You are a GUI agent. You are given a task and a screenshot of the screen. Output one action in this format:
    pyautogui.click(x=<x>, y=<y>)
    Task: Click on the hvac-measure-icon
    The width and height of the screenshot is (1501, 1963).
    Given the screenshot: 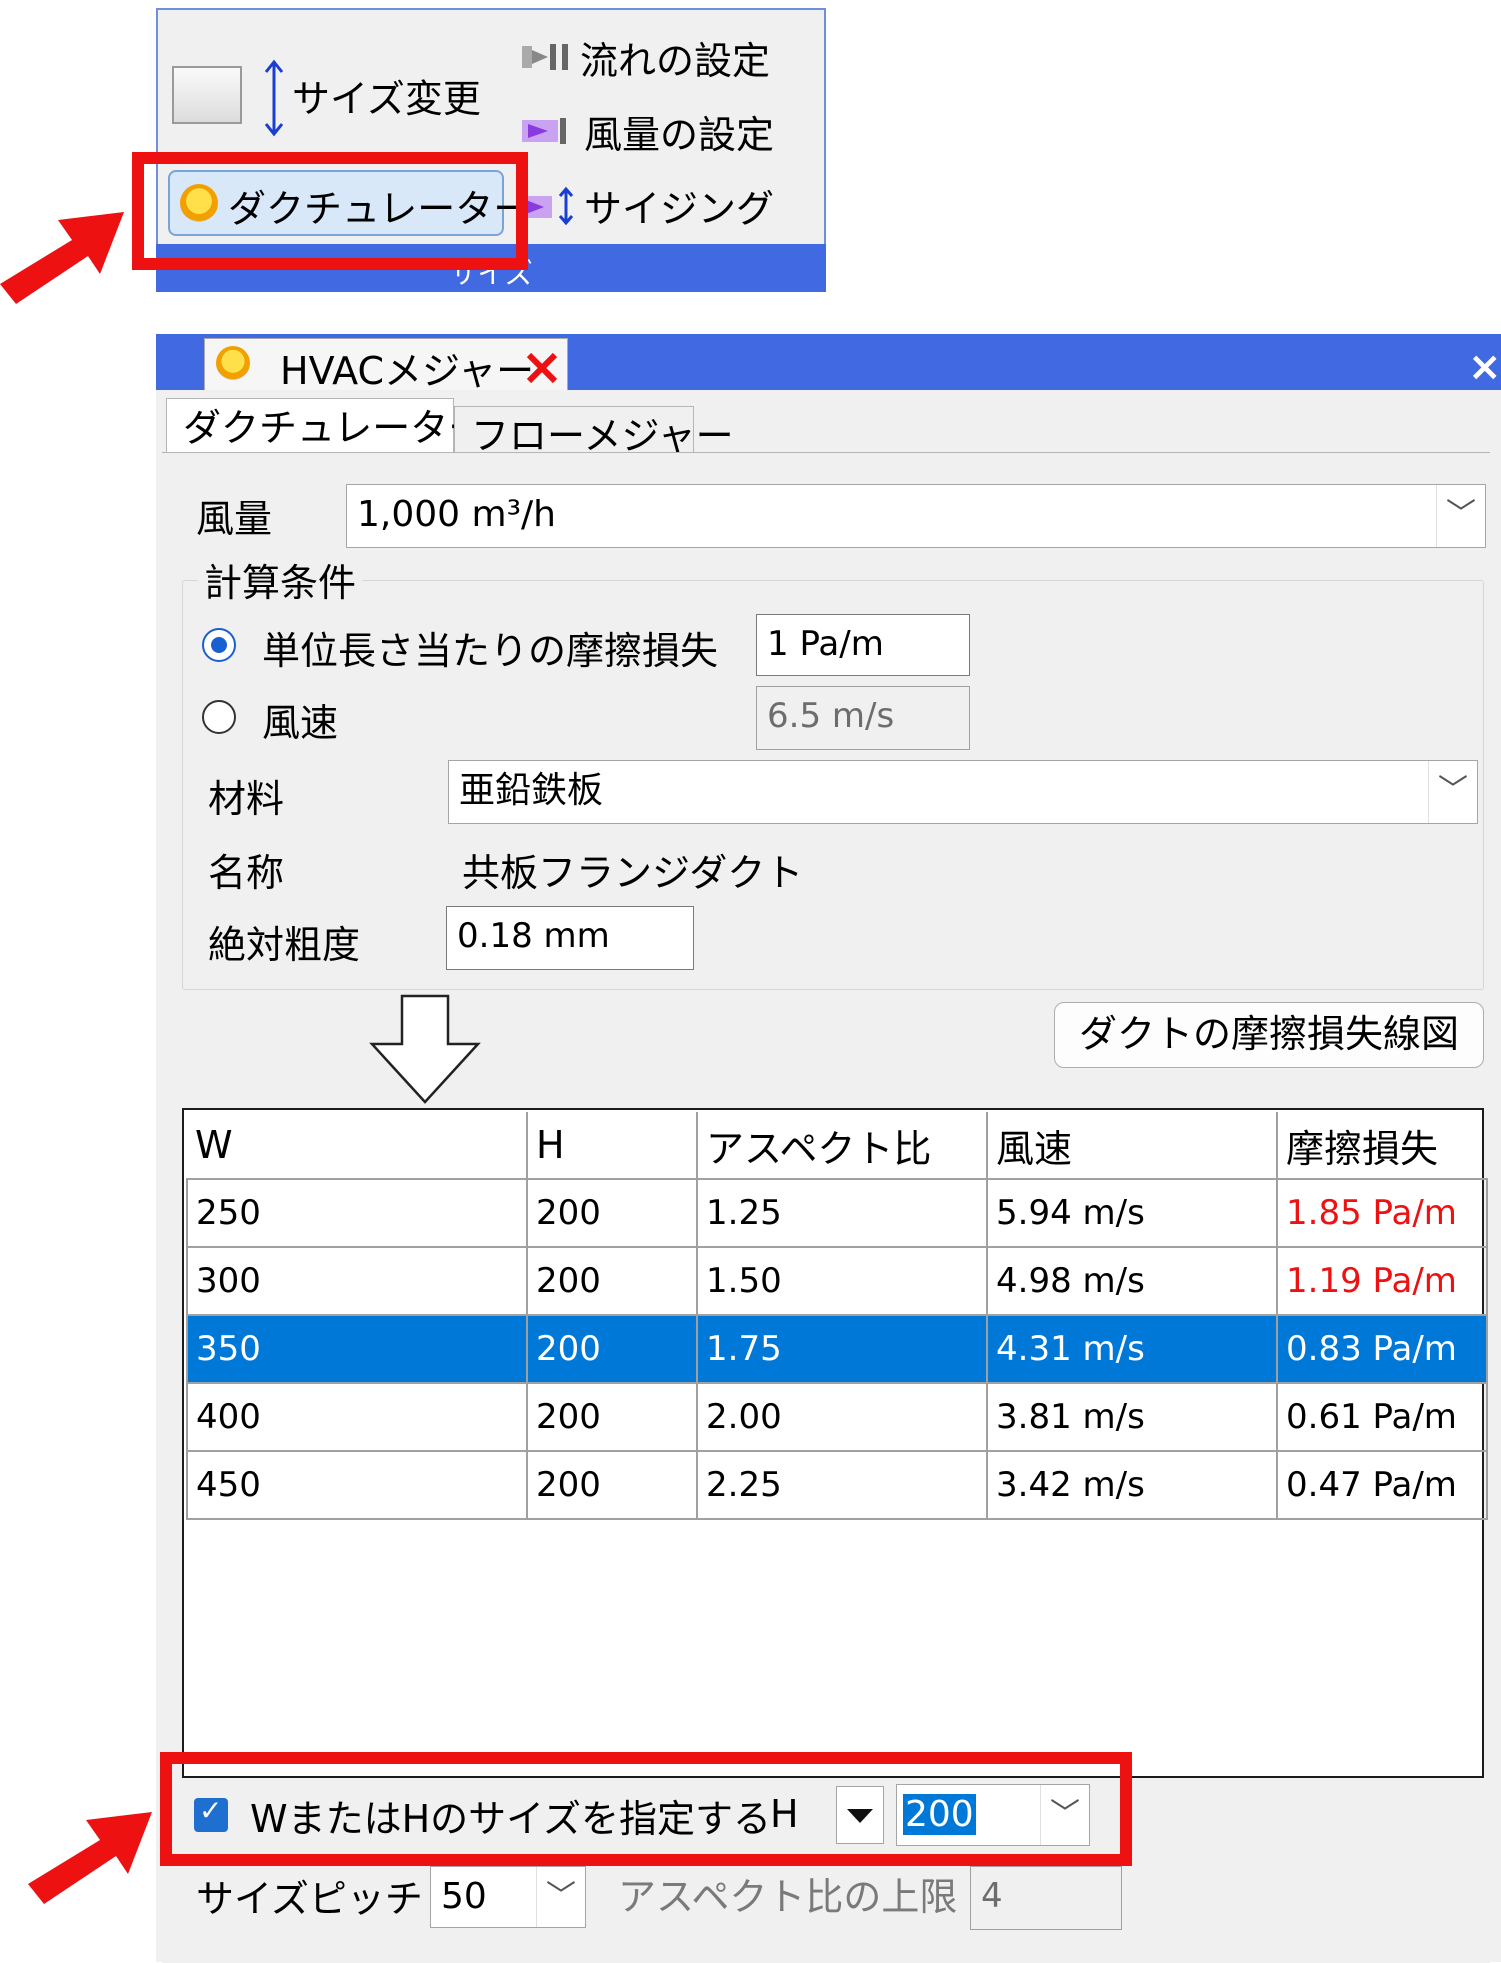 What is the action you would take?
    pyautogui.click(x=233, y=363)
    